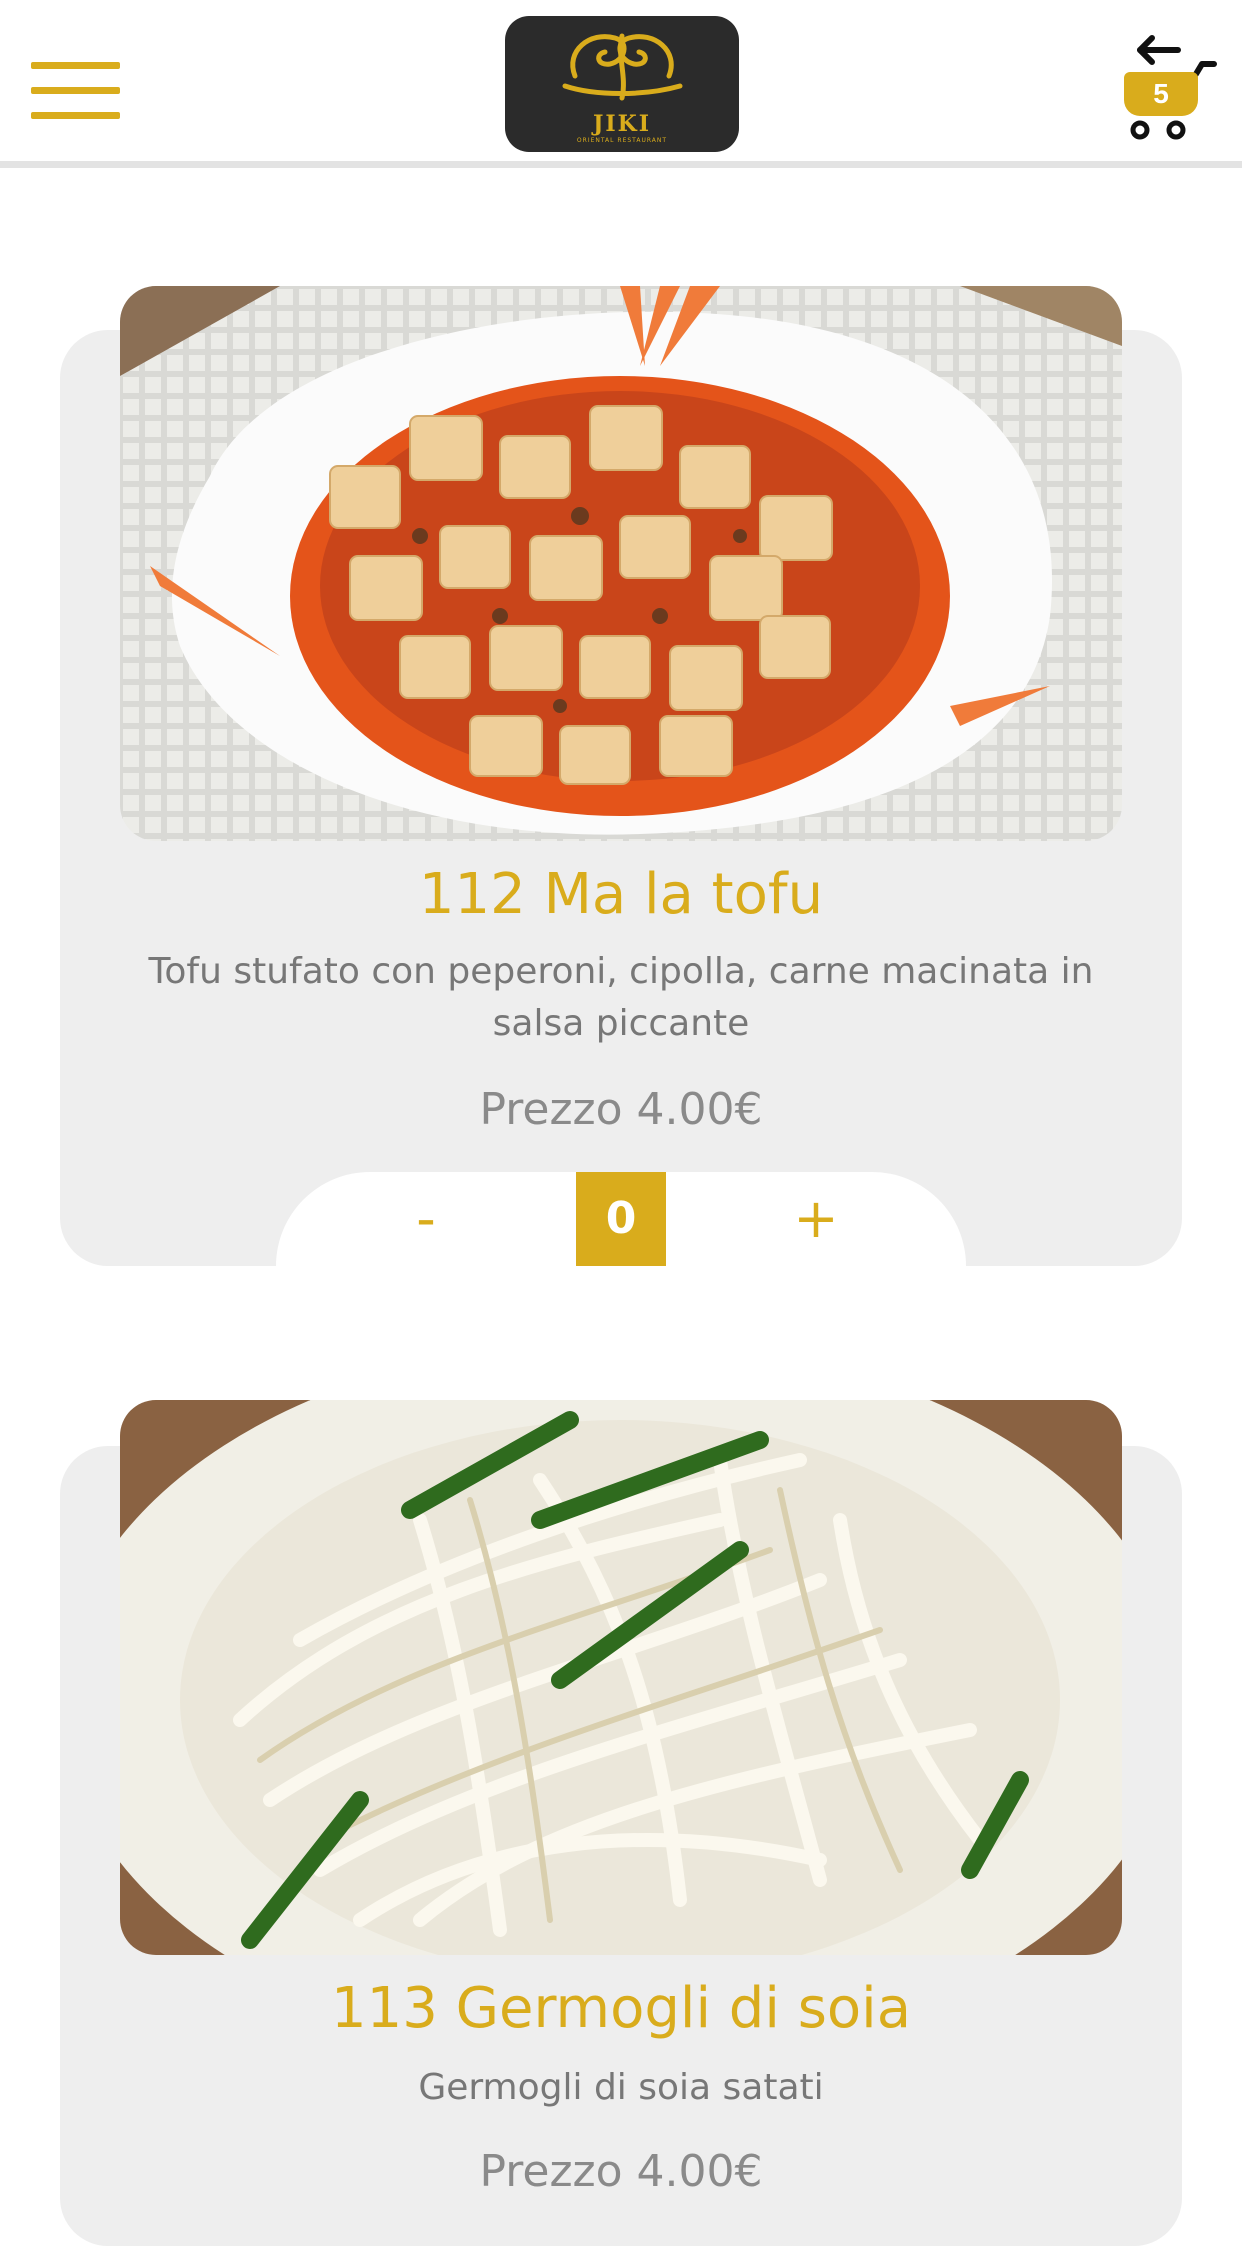 Image resolution: width=1242 pixels, height=2246 pixels. What do you see at coordinates (622, 140) in the screenshot?
I see `logo-tagline: ORIENTAL RESTAURANT` at bounding box center [622, 140].